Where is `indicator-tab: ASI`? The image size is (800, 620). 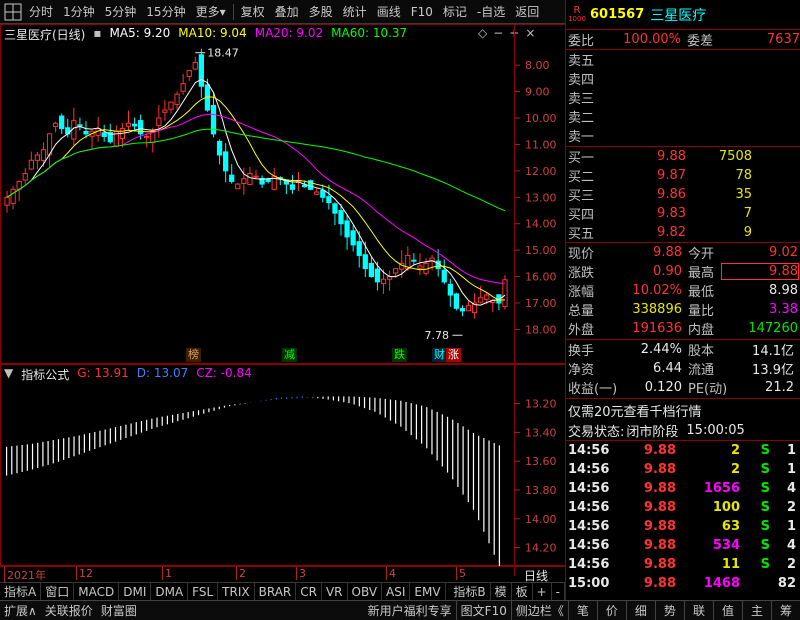 indicator-tab: ASI is located at coordinates (396, 591).